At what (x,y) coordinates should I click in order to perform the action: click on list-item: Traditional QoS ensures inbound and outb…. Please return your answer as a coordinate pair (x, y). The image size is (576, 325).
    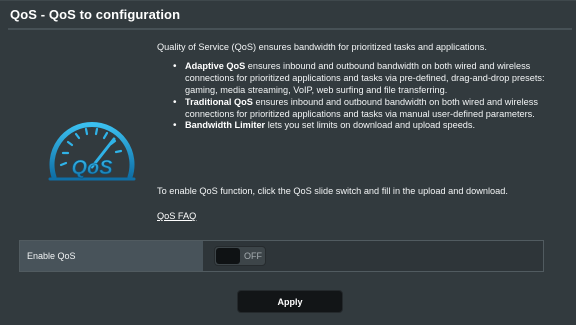
    Looking at the image, I should click on (370, 109).